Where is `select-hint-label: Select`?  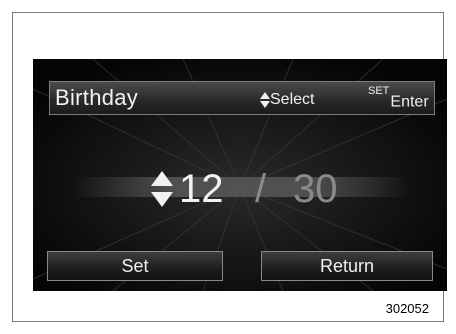
select-hint-label: Select is located at coordinates (292, 99).